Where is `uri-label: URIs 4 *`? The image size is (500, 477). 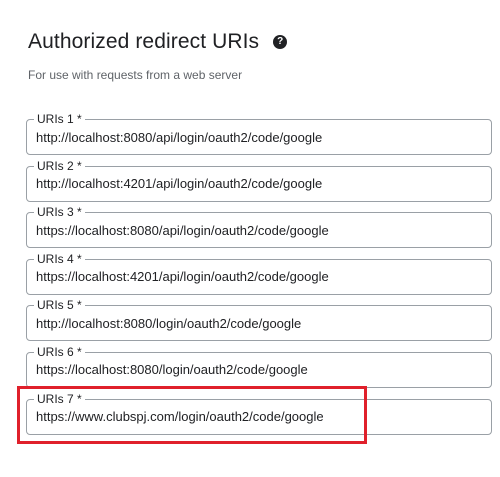 uri-label: URIs 4 * is located at coordinates (59, 258).